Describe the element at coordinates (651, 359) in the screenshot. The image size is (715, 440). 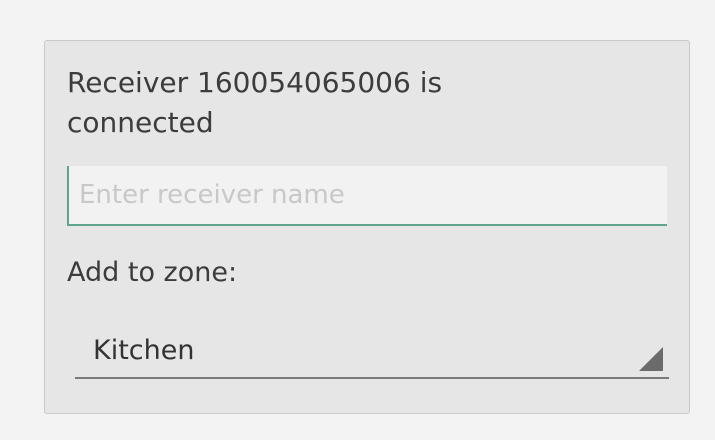
I see `dropdown-corner-icon` at that location.